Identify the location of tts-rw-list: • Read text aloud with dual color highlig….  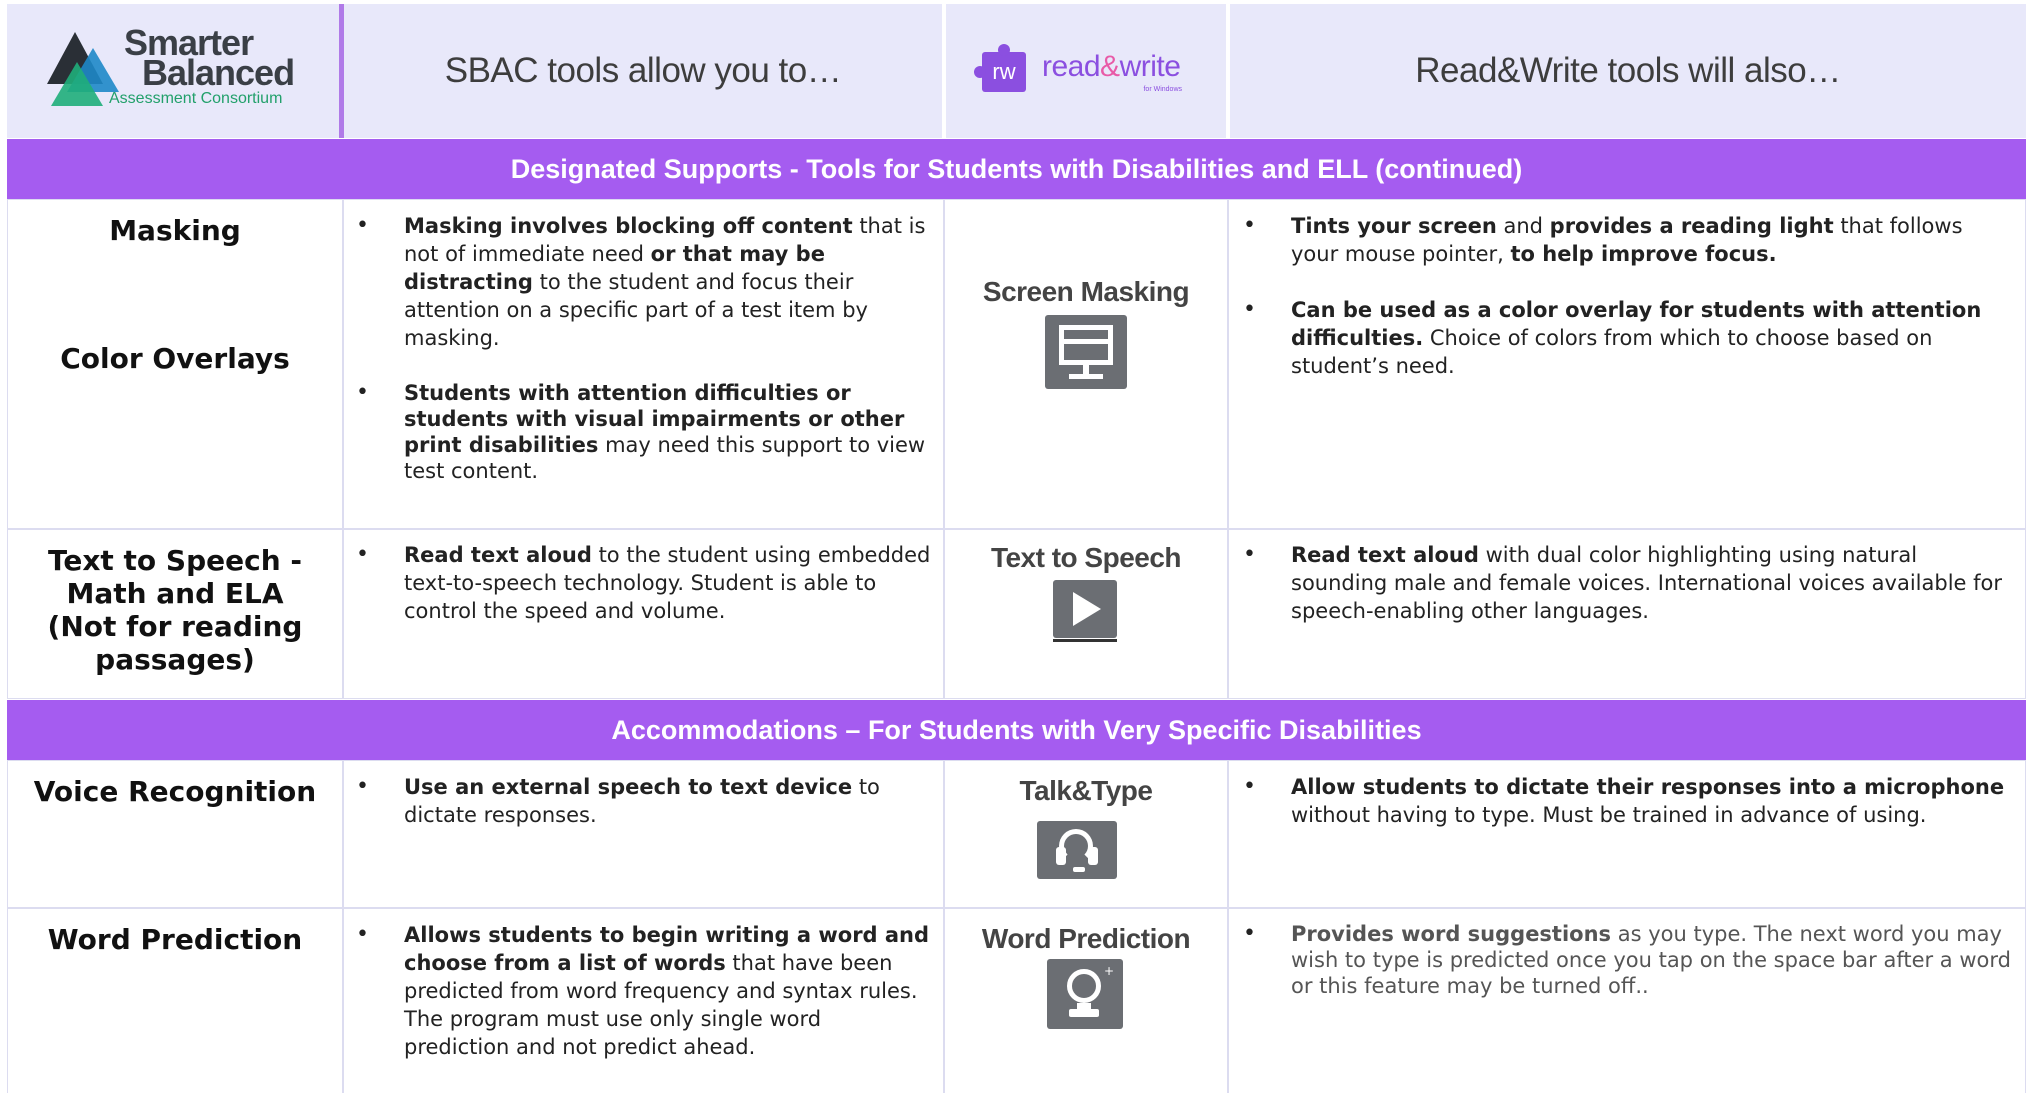
(1630, 583).